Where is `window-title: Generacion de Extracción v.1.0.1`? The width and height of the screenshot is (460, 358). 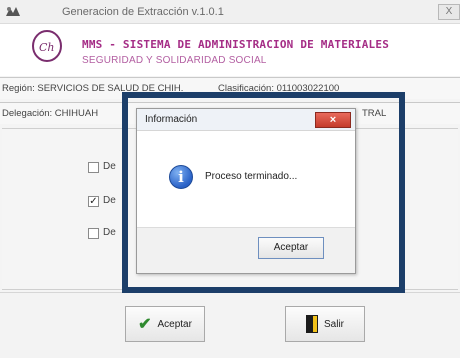 window-title: Generacion de Extracción v.1.0.1 is located at coordinates (143, 12).